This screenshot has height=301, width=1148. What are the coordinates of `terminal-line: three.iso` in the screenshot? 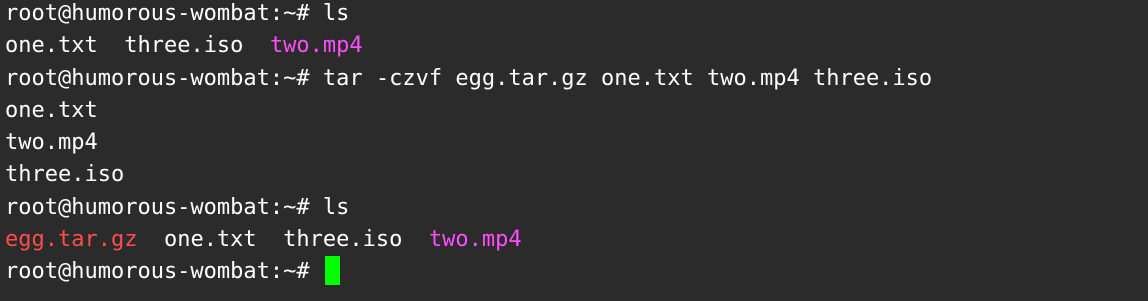 It's located at (574, 175).